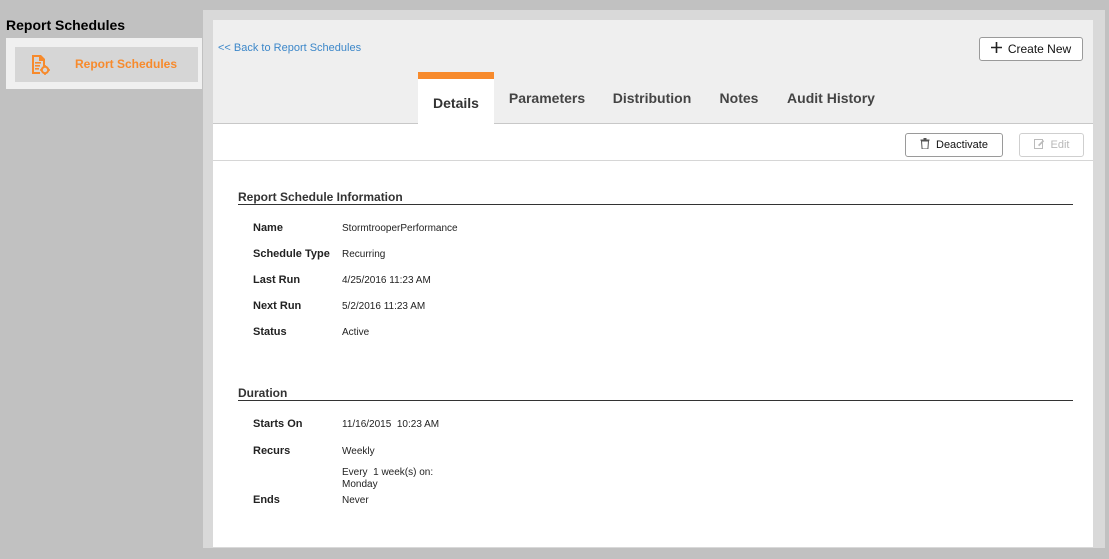  What do you see at coordinates (547, 97) in the screenshot?
I see `tab-parameters: Parameters` at bounding box center [547, 97].